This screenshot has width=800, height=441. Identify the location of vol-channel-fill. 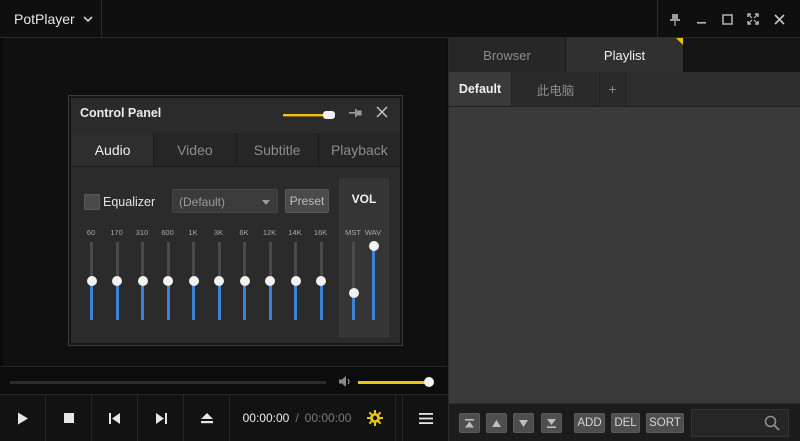
(373, 282).